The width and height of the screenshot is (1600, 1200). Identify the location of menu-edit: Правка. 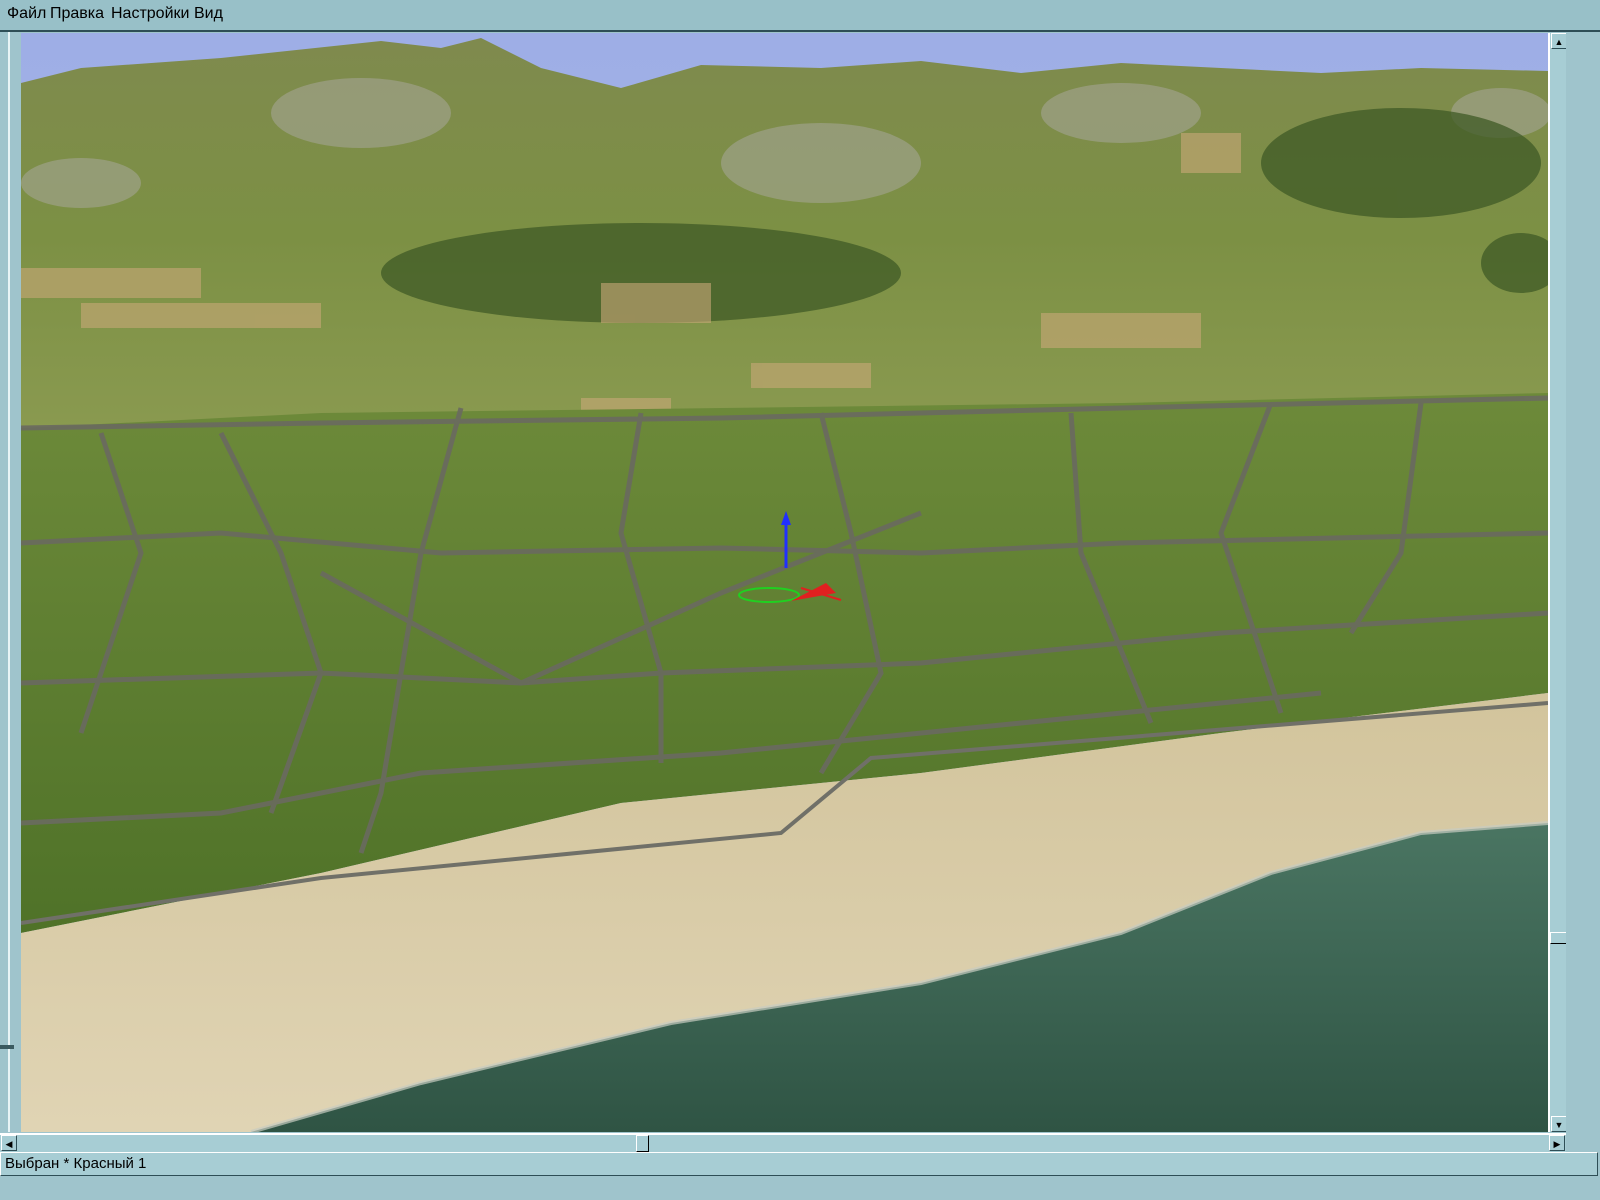
(77, 14).